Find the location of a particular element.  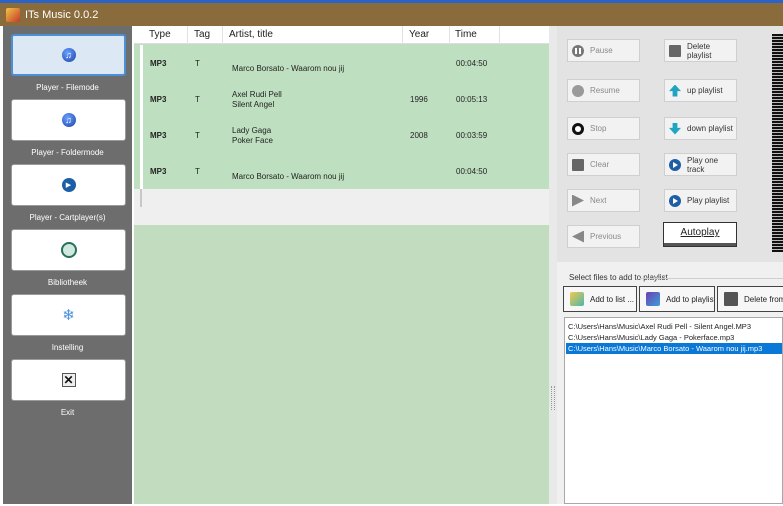

next-icon is located at coordinates (578, 200).